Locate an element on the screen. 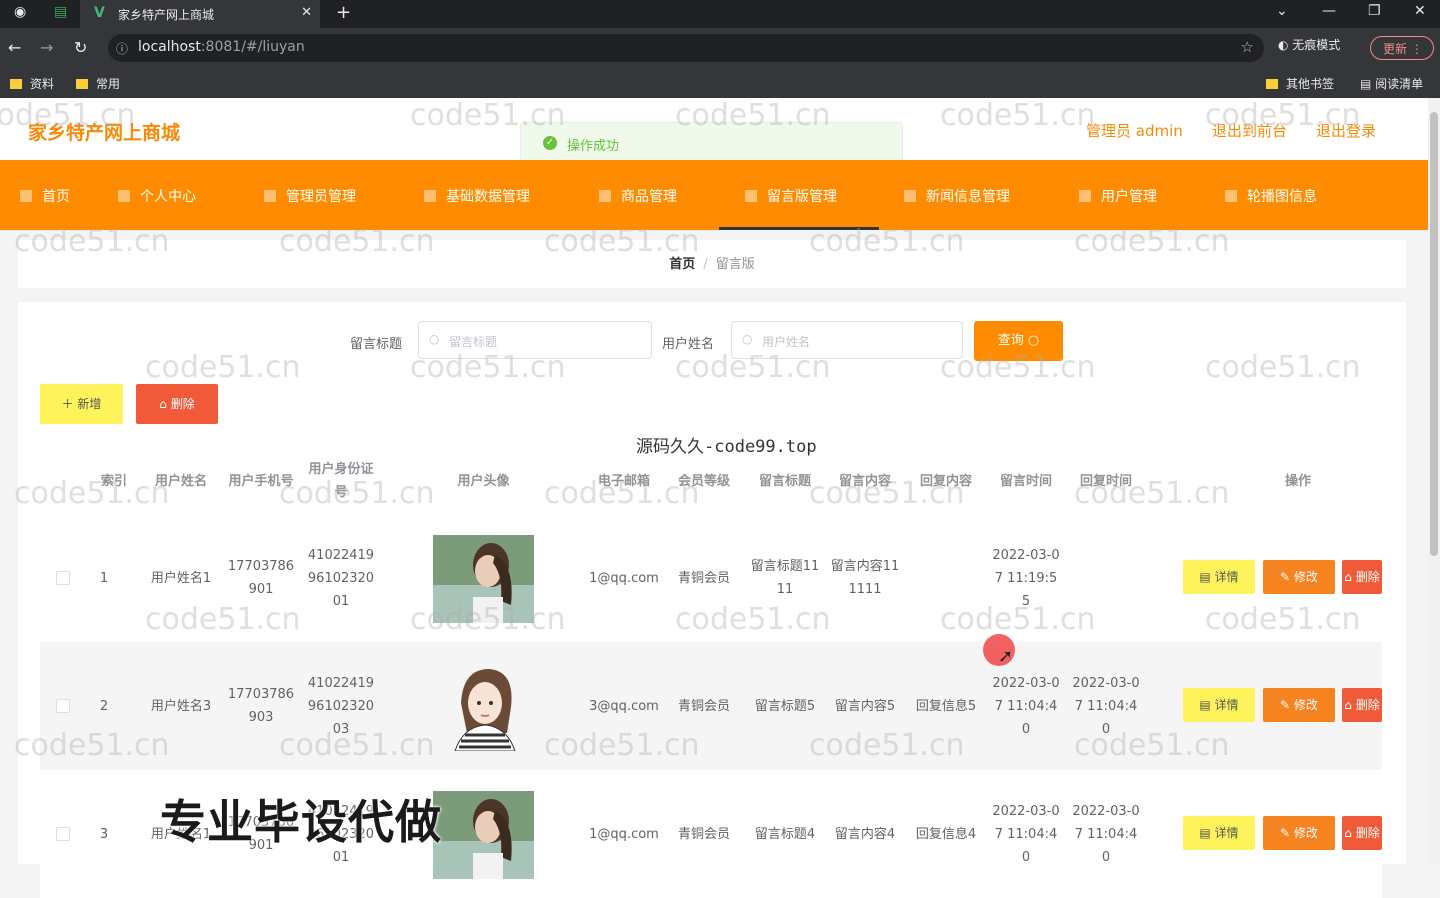  folder-icon is located at coordinates (16, 84).